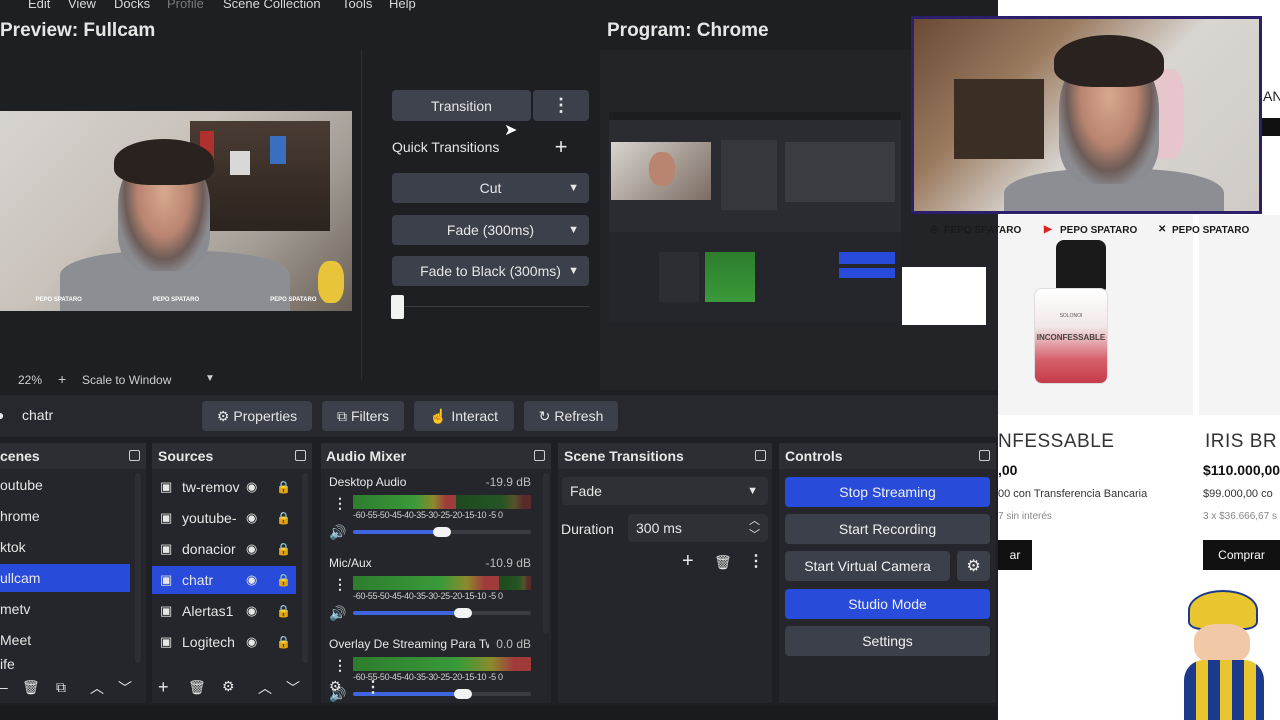 Image resolution: width=1280 pixels, height=720 pixels. I want to click on source-item: ▣ donacior ◉ 🔒, so click(224, 549).